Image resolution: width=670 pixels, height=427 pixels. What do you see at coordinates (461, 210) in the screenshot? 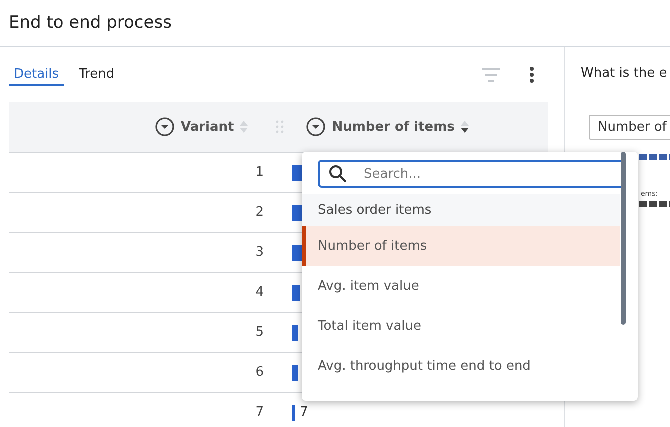
I see `group-header: Sales order items` at bounding box center [461, 210].